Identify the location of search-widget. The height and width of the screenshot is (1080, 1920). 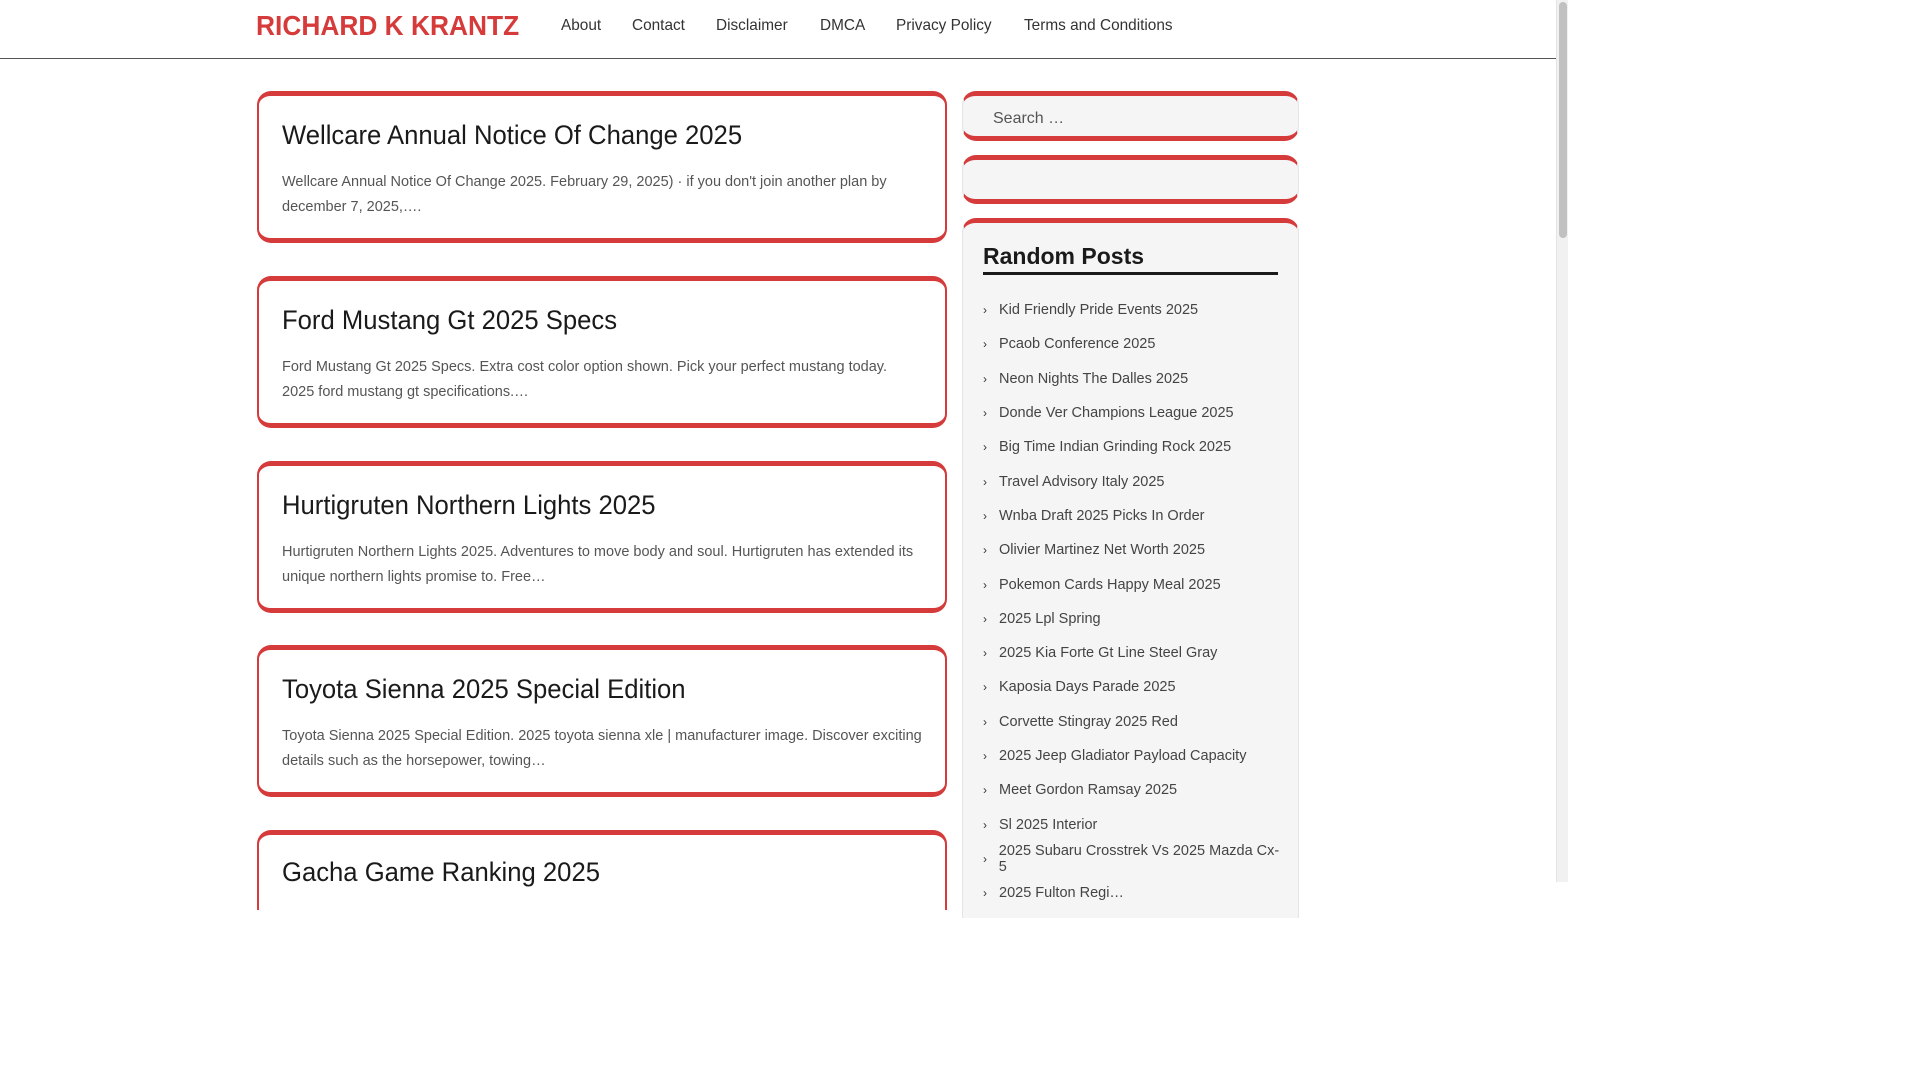
(1130, 116).